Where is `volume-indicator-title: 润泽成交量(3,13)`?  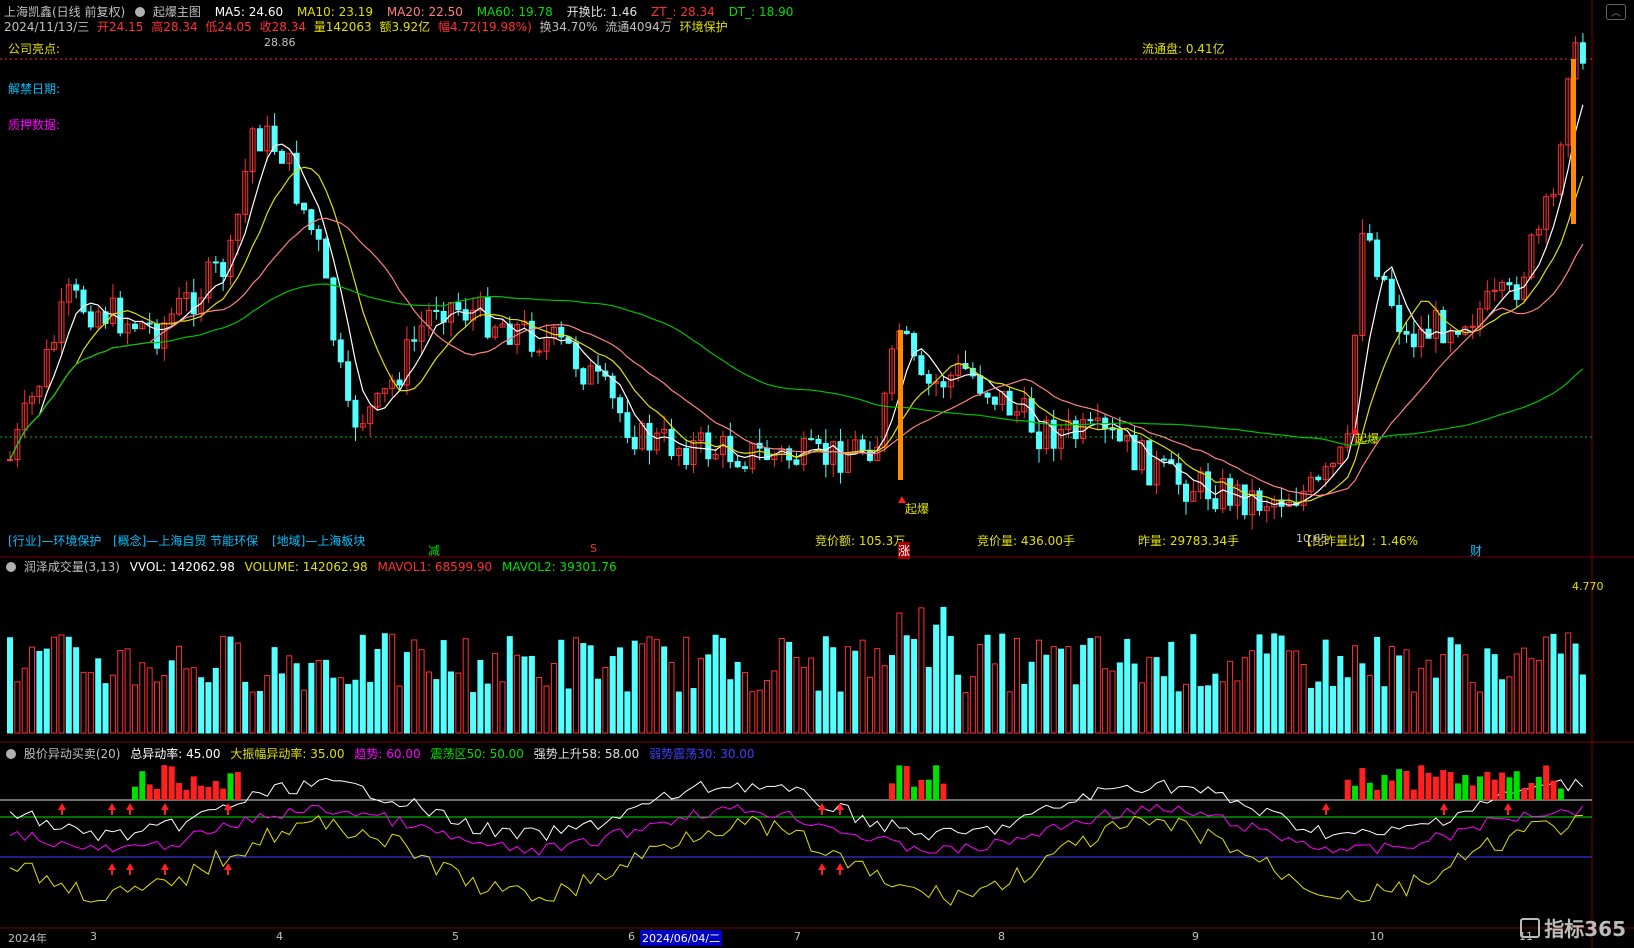 volume-indicator-title: 润泽成交量(3,13) is located at coordinates (72, 567).